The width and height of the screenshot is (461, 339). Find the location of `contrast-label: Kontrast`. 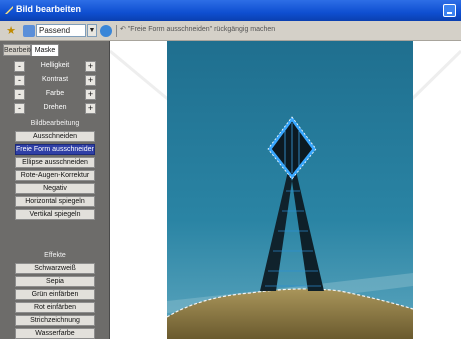

contrast-label: Kontrast is located at coordinates (55, 79).